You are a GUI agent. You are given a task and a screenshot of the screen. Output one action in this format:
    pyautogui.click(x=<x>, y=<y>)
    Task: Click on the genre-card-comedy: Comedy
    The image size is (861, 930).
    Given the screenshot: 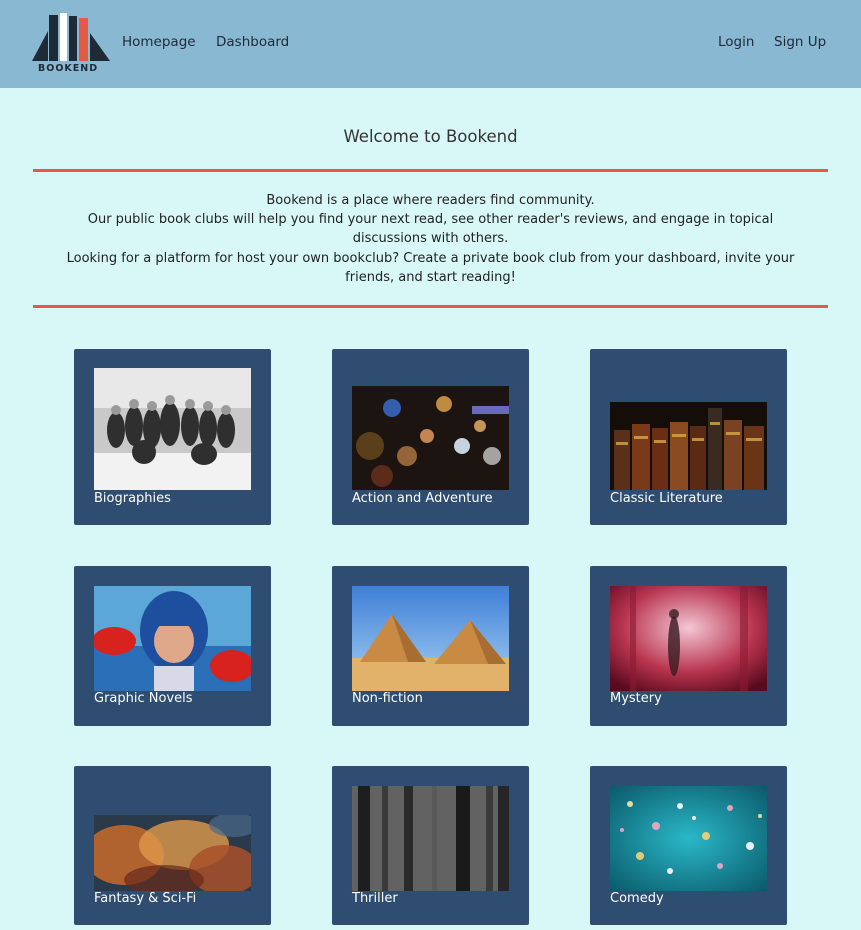 What is the action you would take?
    pyautogui.click(x=688, y=845)
    